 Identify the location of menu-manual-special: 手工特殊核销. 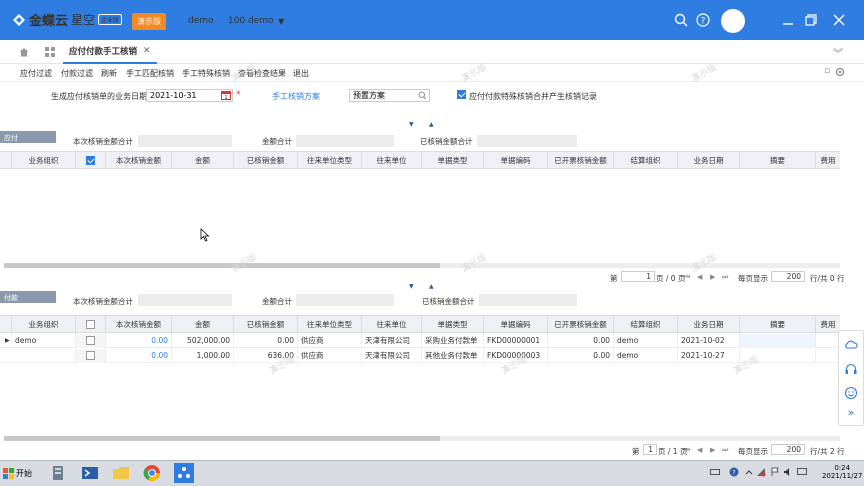
(206, 73).